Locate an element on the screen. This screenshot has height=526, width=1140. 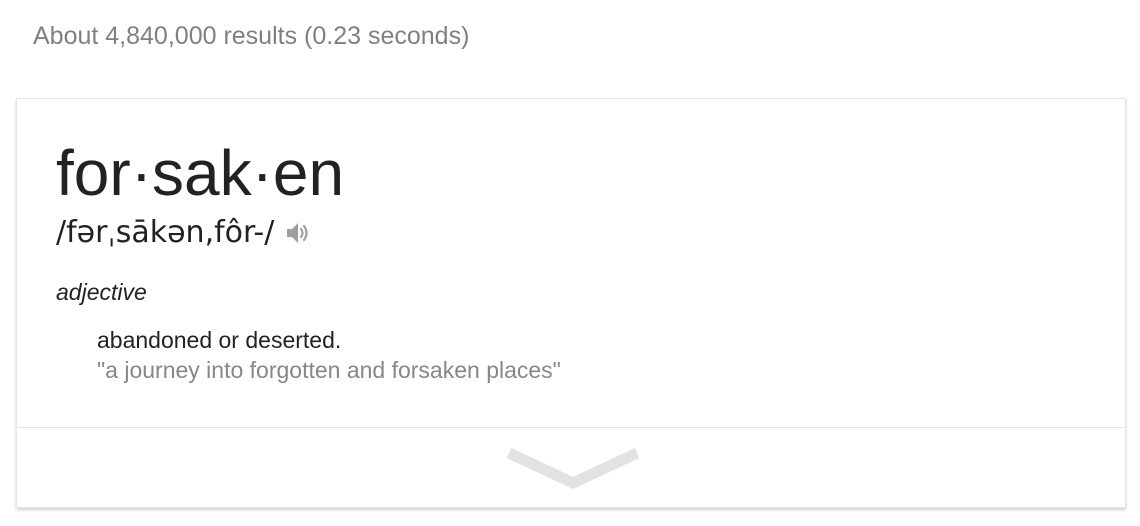
definition-text: abandoned or deserted. is located at coordinates (219, 340).